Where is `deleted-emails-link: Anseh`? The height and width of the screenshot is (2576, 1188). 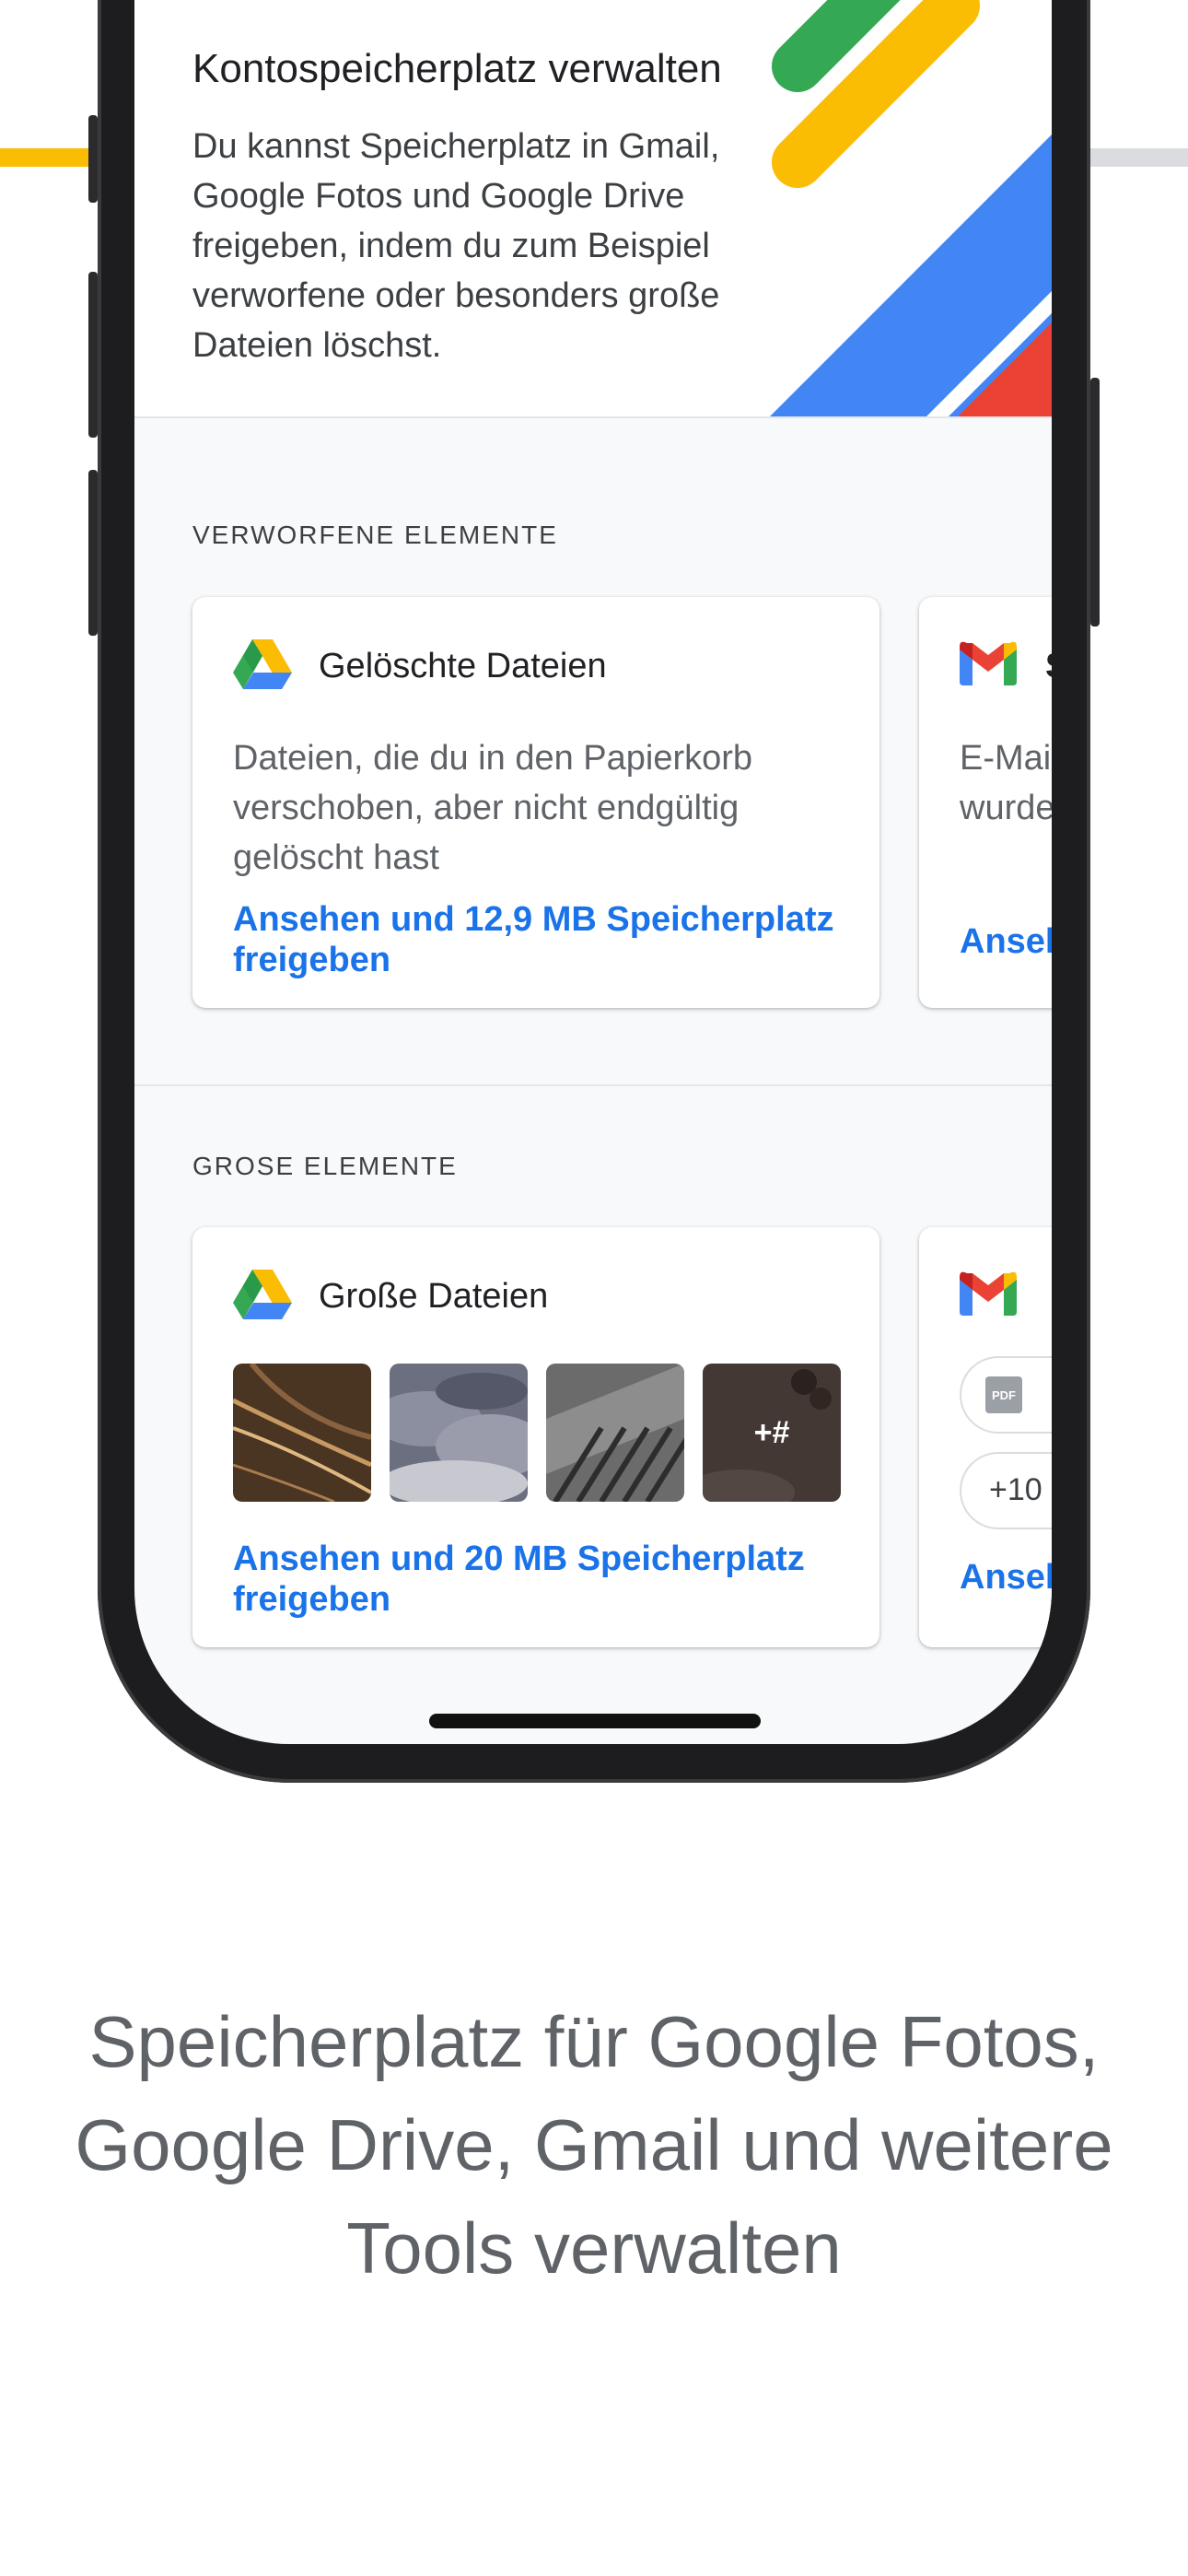 deleted-emails-link: Anseh is located at coordinates (1006, 941).